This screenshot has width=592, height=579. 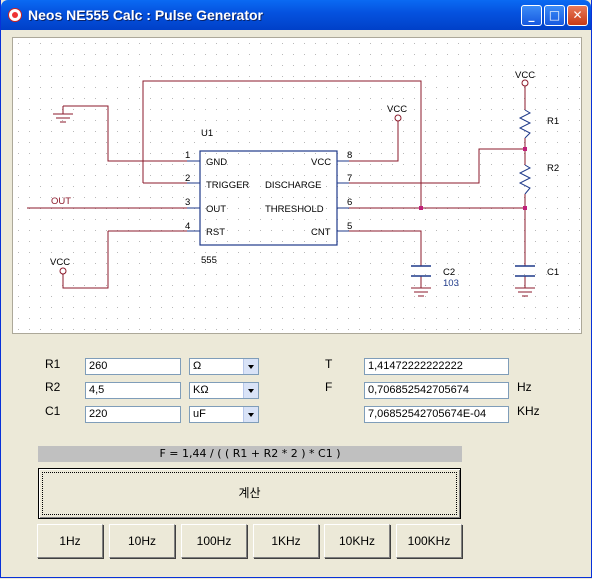 I want to click on chip-name: U1, so click(x=207, y=133).